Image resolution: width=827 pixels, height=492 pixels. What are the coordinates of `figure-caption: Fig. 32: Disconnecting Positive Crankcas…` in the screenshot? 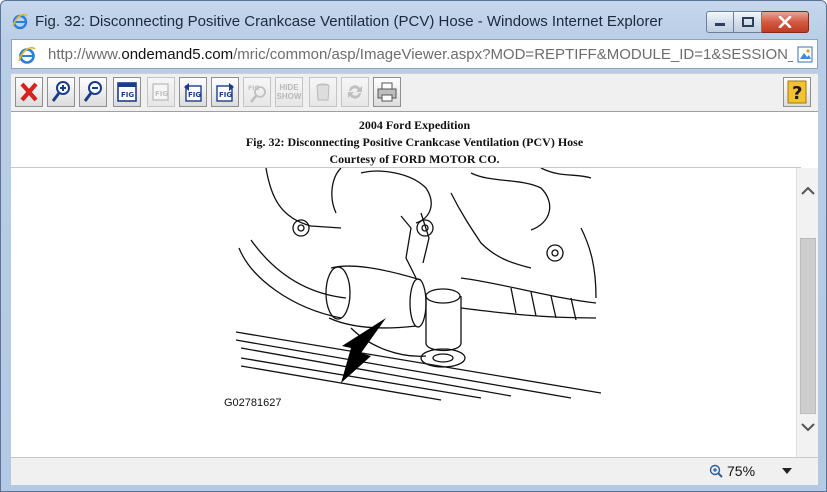 It's located at (414, 142).